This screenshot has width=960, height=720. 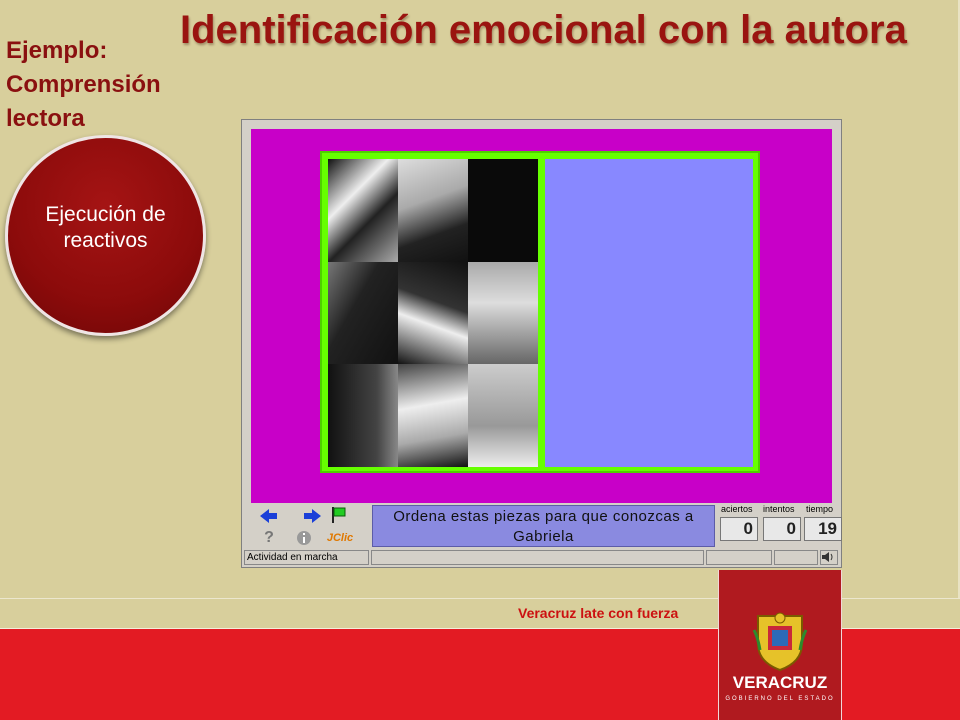 I want to click on flag-icon, so click(x=339, y=515).